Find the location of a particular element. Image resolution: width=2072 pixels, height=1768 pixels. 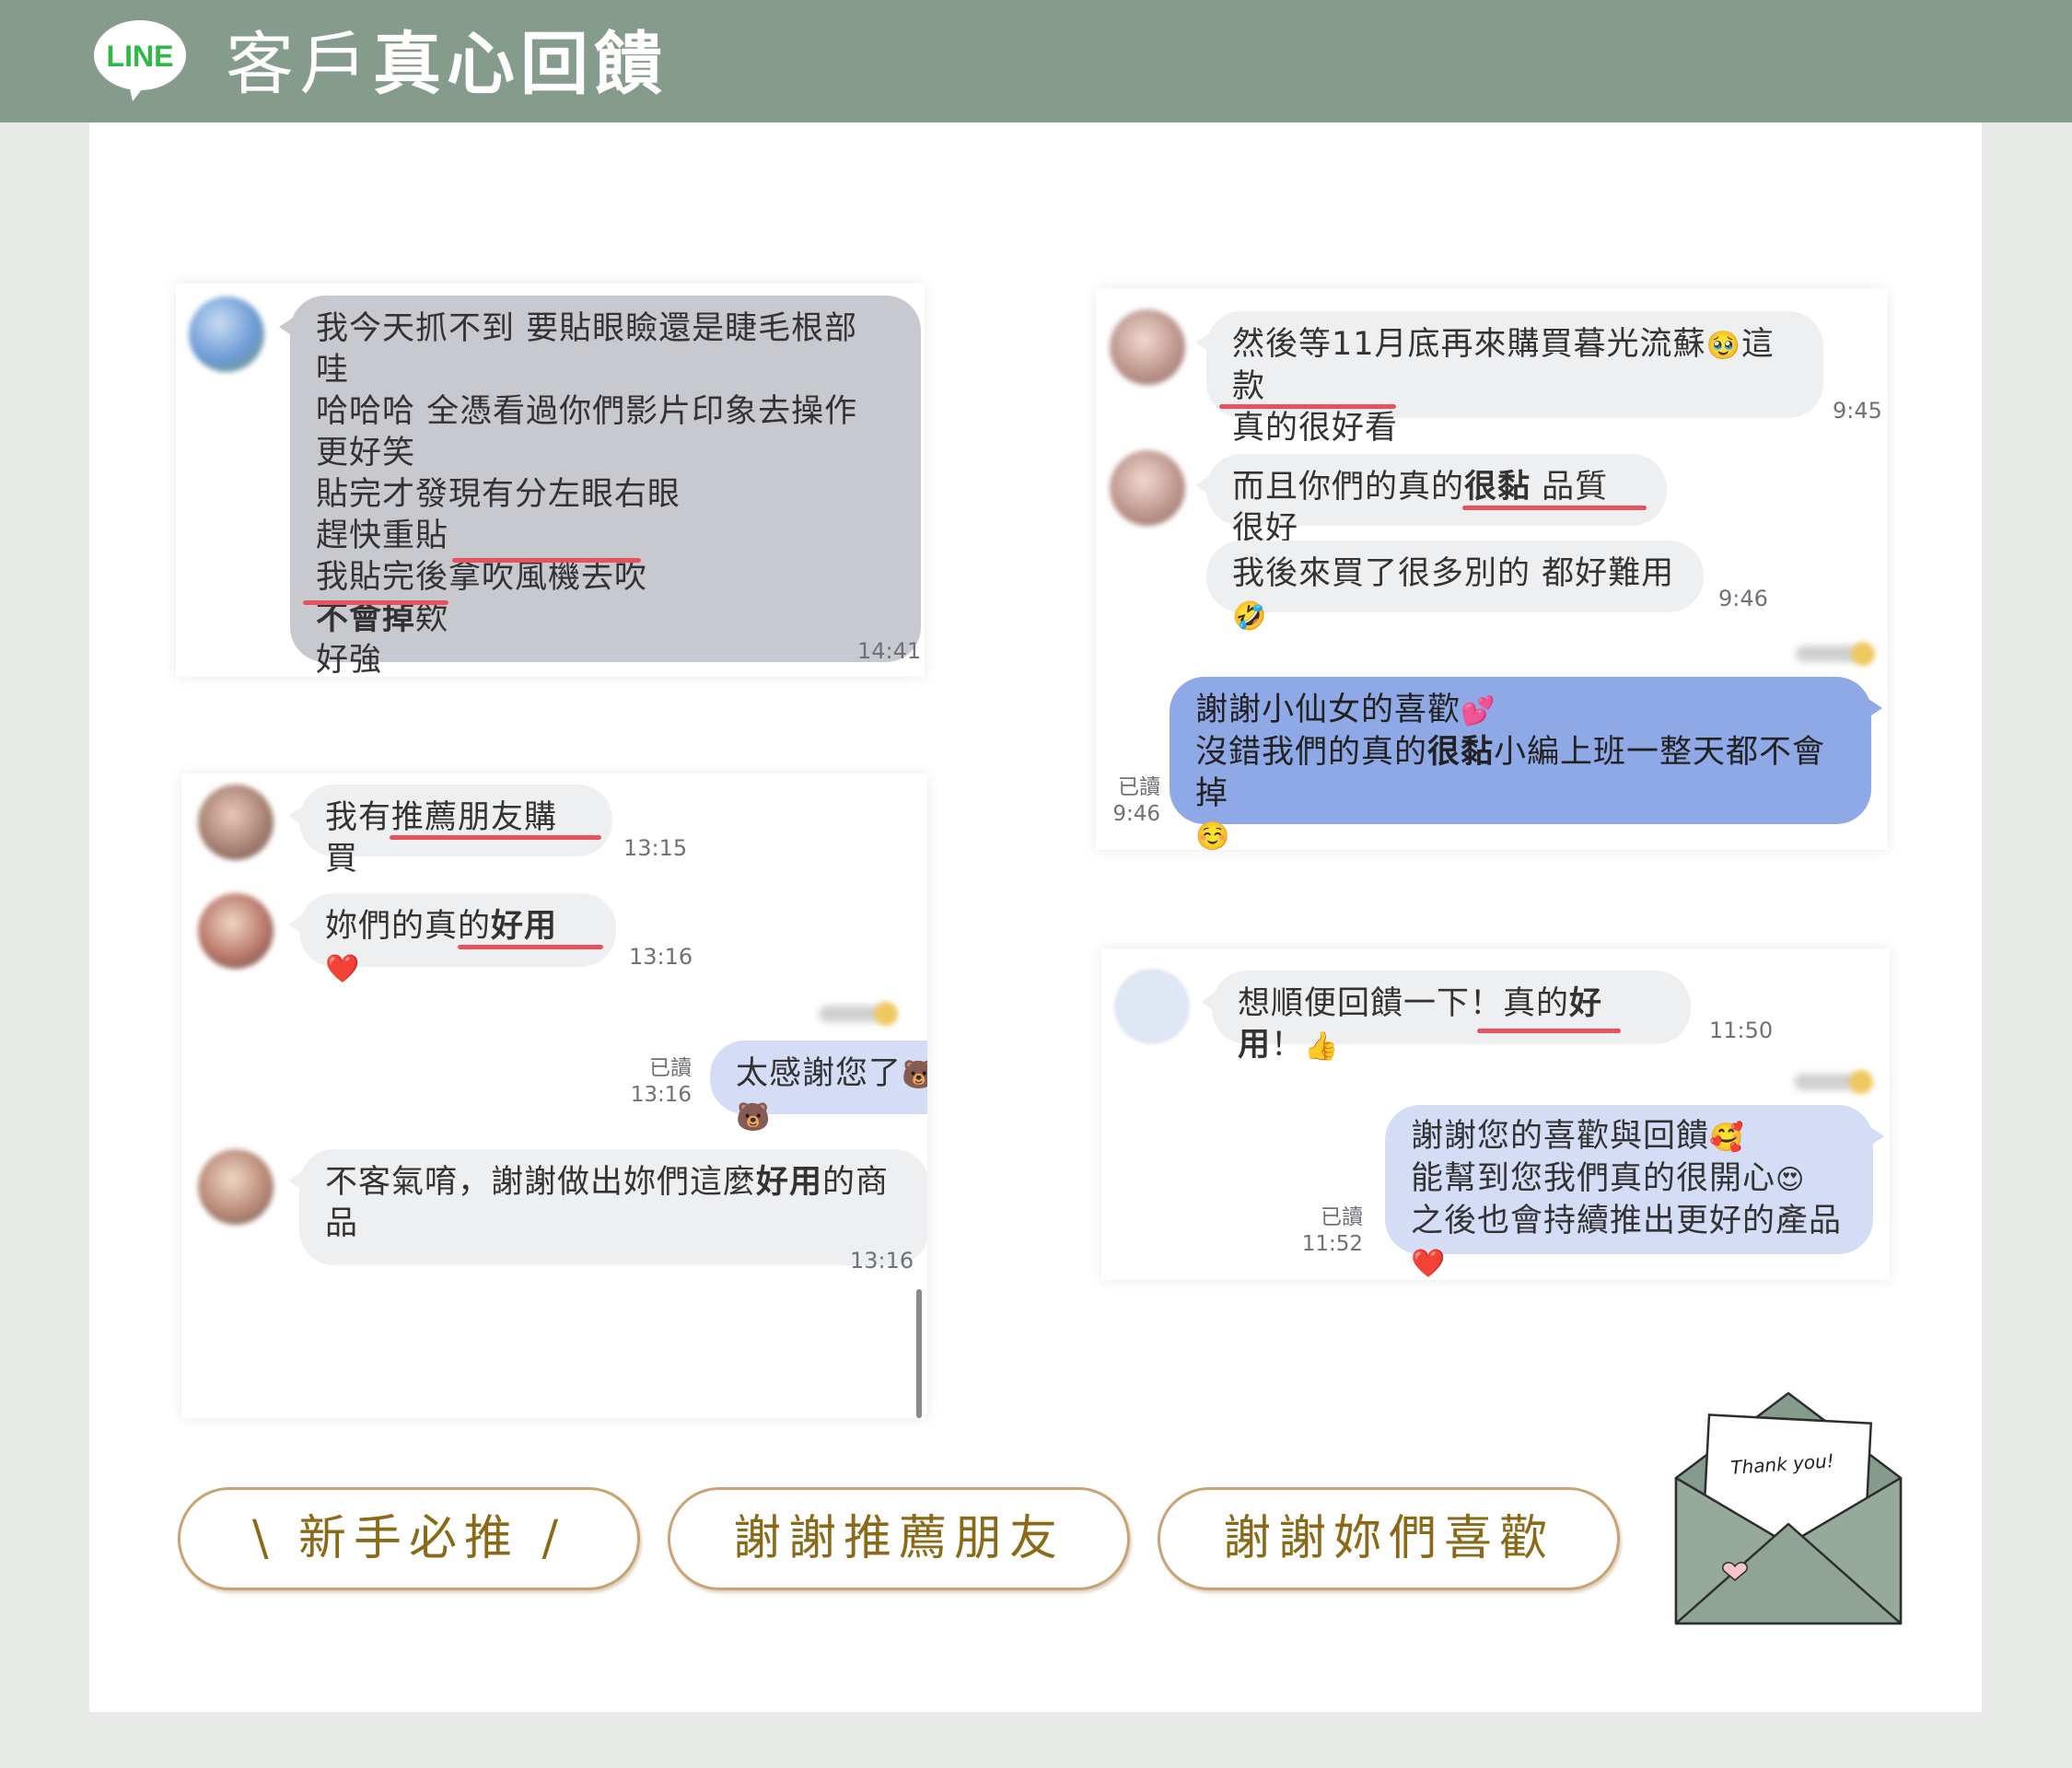

chat-text-bold: 不會掉 is located at coordinates (366, 618).